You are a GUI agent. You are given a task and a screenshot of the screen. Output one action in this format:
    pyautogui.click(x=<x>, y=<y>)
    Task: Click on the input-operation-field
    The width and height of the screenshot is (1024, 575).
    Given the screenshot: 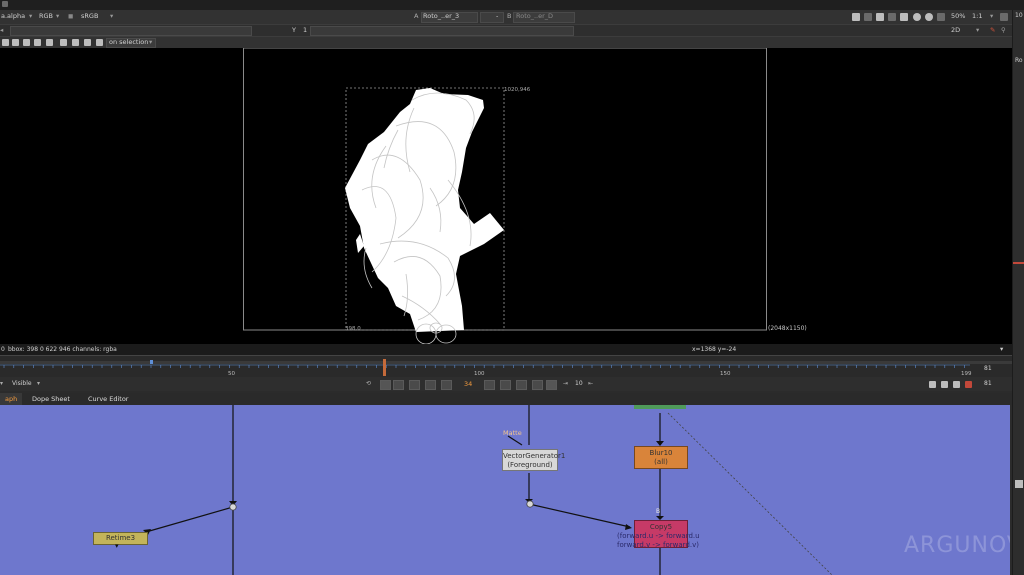 What is the action you would take?
    pyautogui.click(x=492, y=17)
    